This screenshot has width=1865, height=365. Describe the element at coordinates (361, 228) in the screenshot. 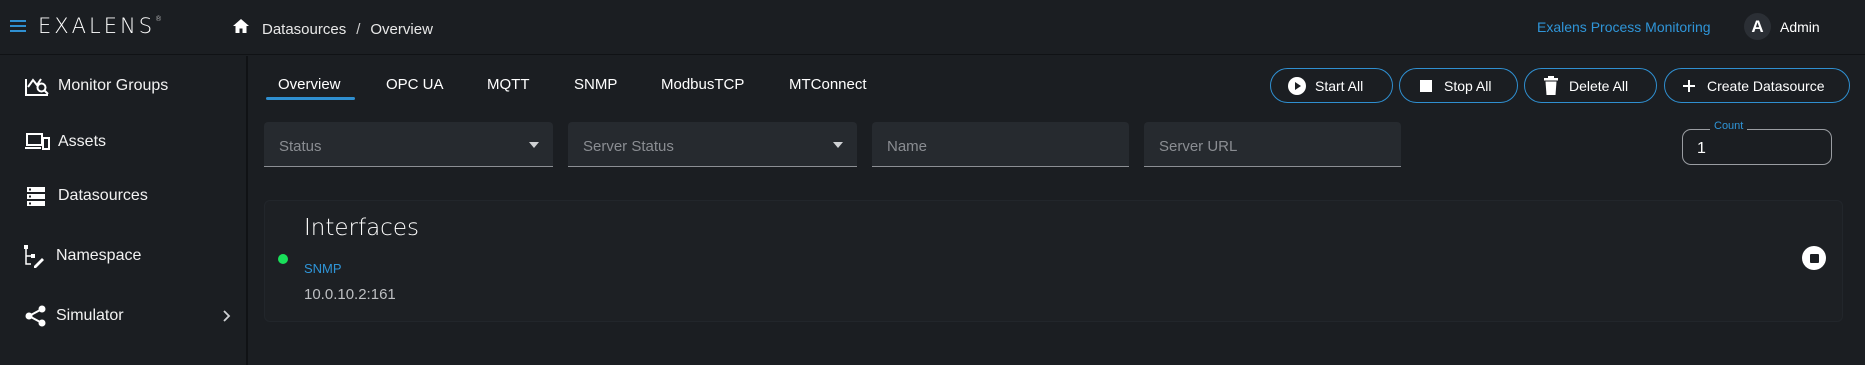

I see `card-title: Interfaces` at that location.